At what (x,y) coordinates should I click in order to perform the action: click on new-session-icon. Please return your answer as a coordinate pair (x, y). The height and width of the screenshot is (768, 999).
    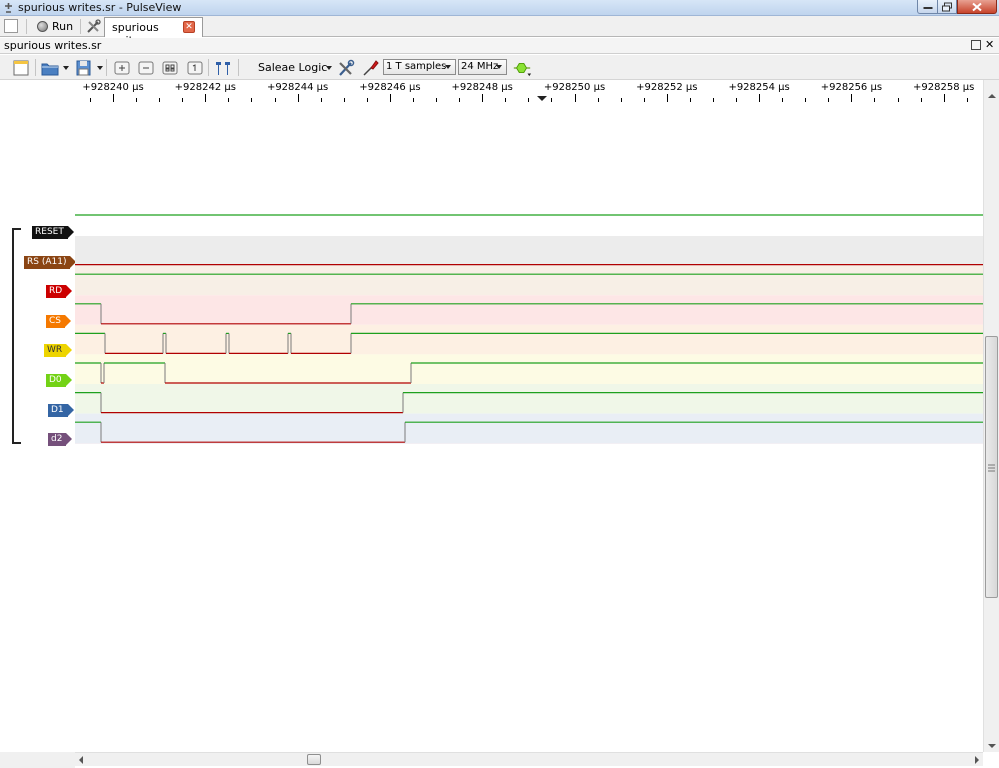
    Looking at the image, I should click on (11, 26).